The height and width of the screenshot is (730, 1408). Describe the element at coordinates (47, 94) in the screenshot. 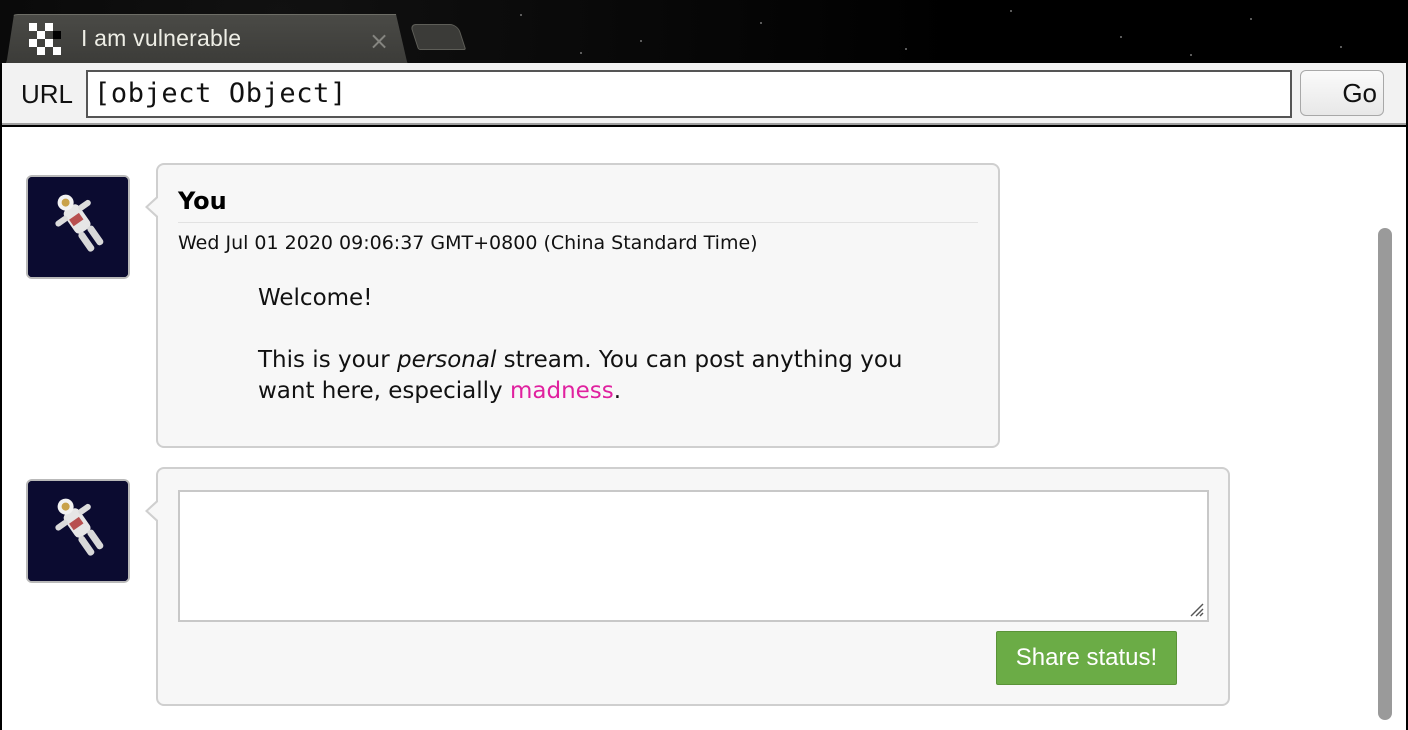

I see `url-label: URL` at that location.